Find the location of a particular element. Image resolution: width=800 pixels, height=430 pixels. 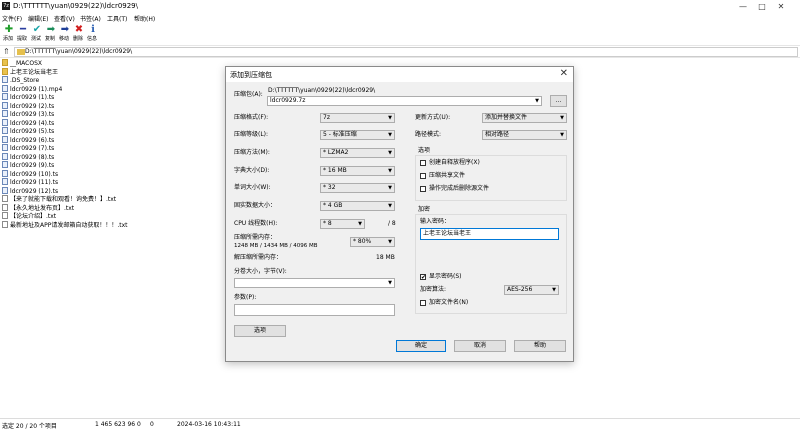

file-list-item: ldcr0929 (1).ts is located at coordinates (28, 97).